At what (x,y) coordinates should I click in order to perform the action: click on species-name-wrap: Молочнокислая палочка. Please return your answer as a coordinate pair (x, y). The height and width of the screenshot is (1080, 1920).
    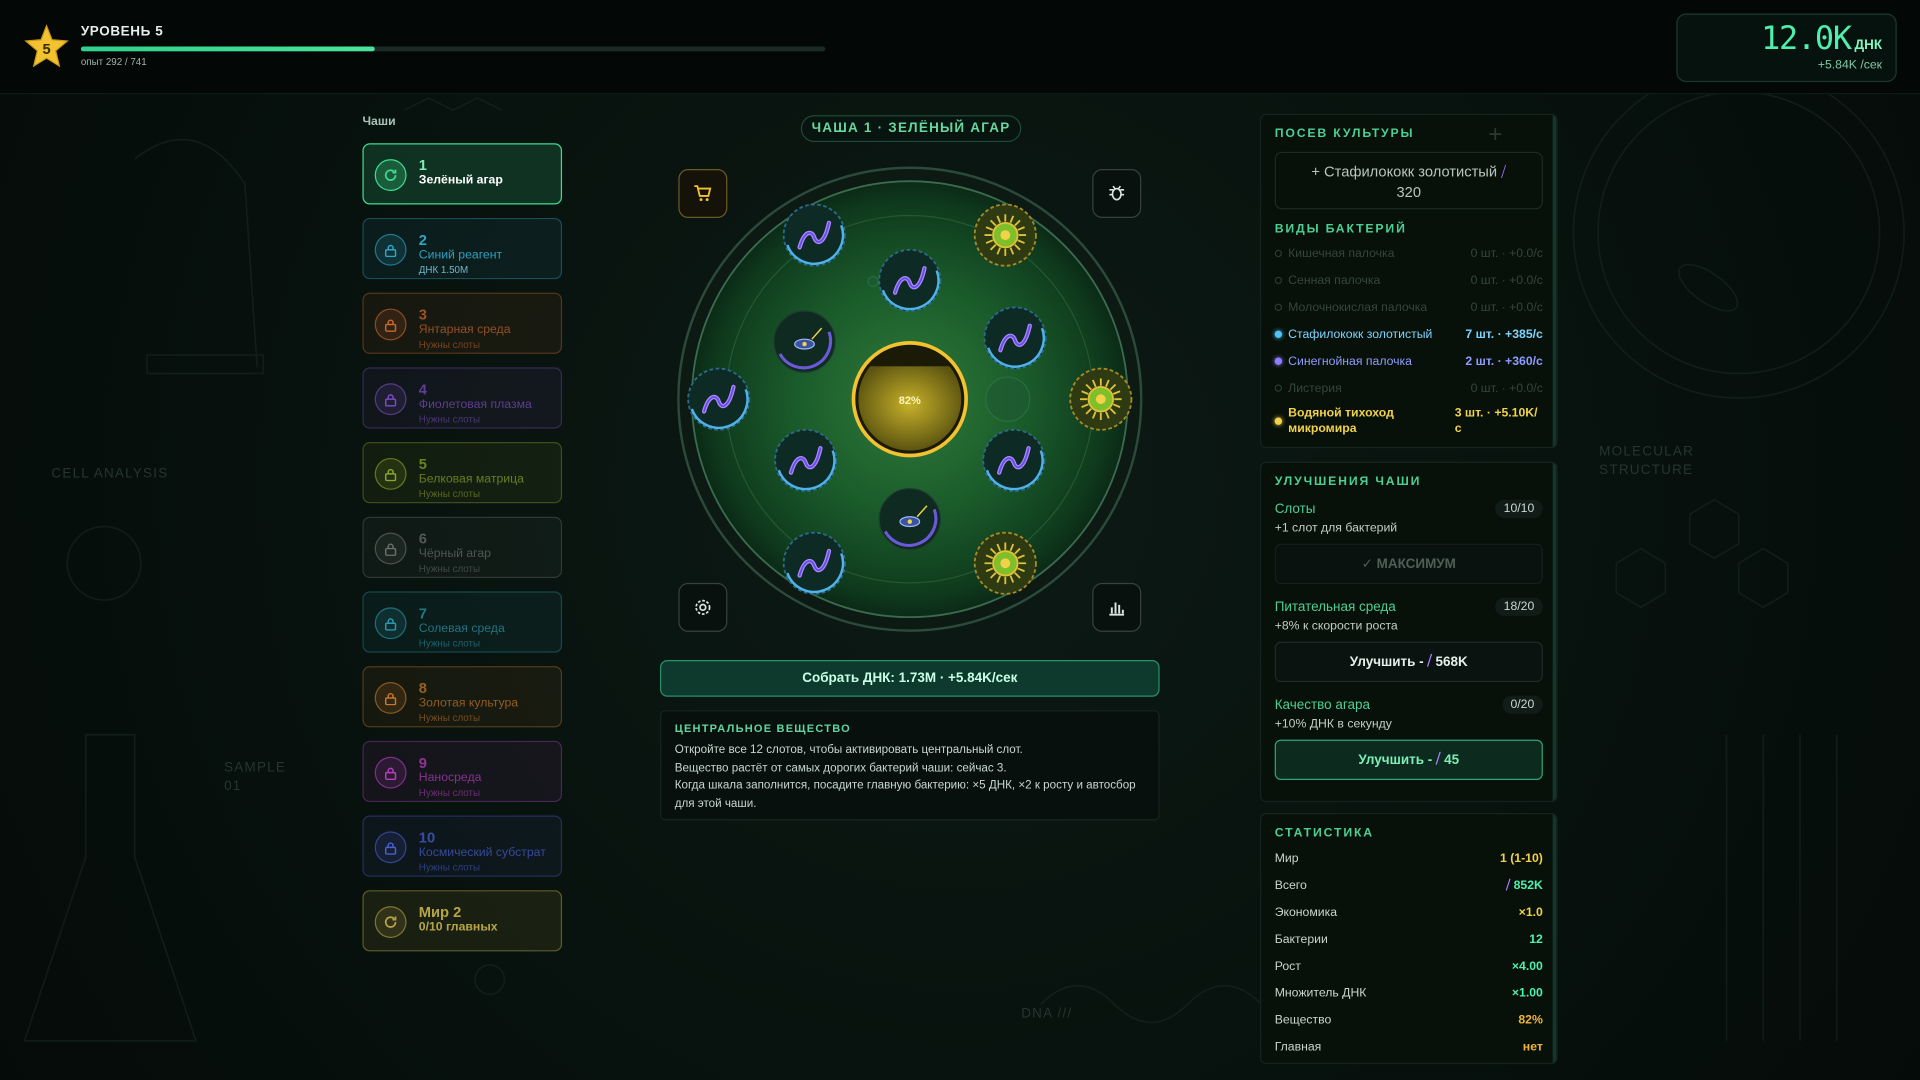
    Looking at the image, I should click on (1351, 307).